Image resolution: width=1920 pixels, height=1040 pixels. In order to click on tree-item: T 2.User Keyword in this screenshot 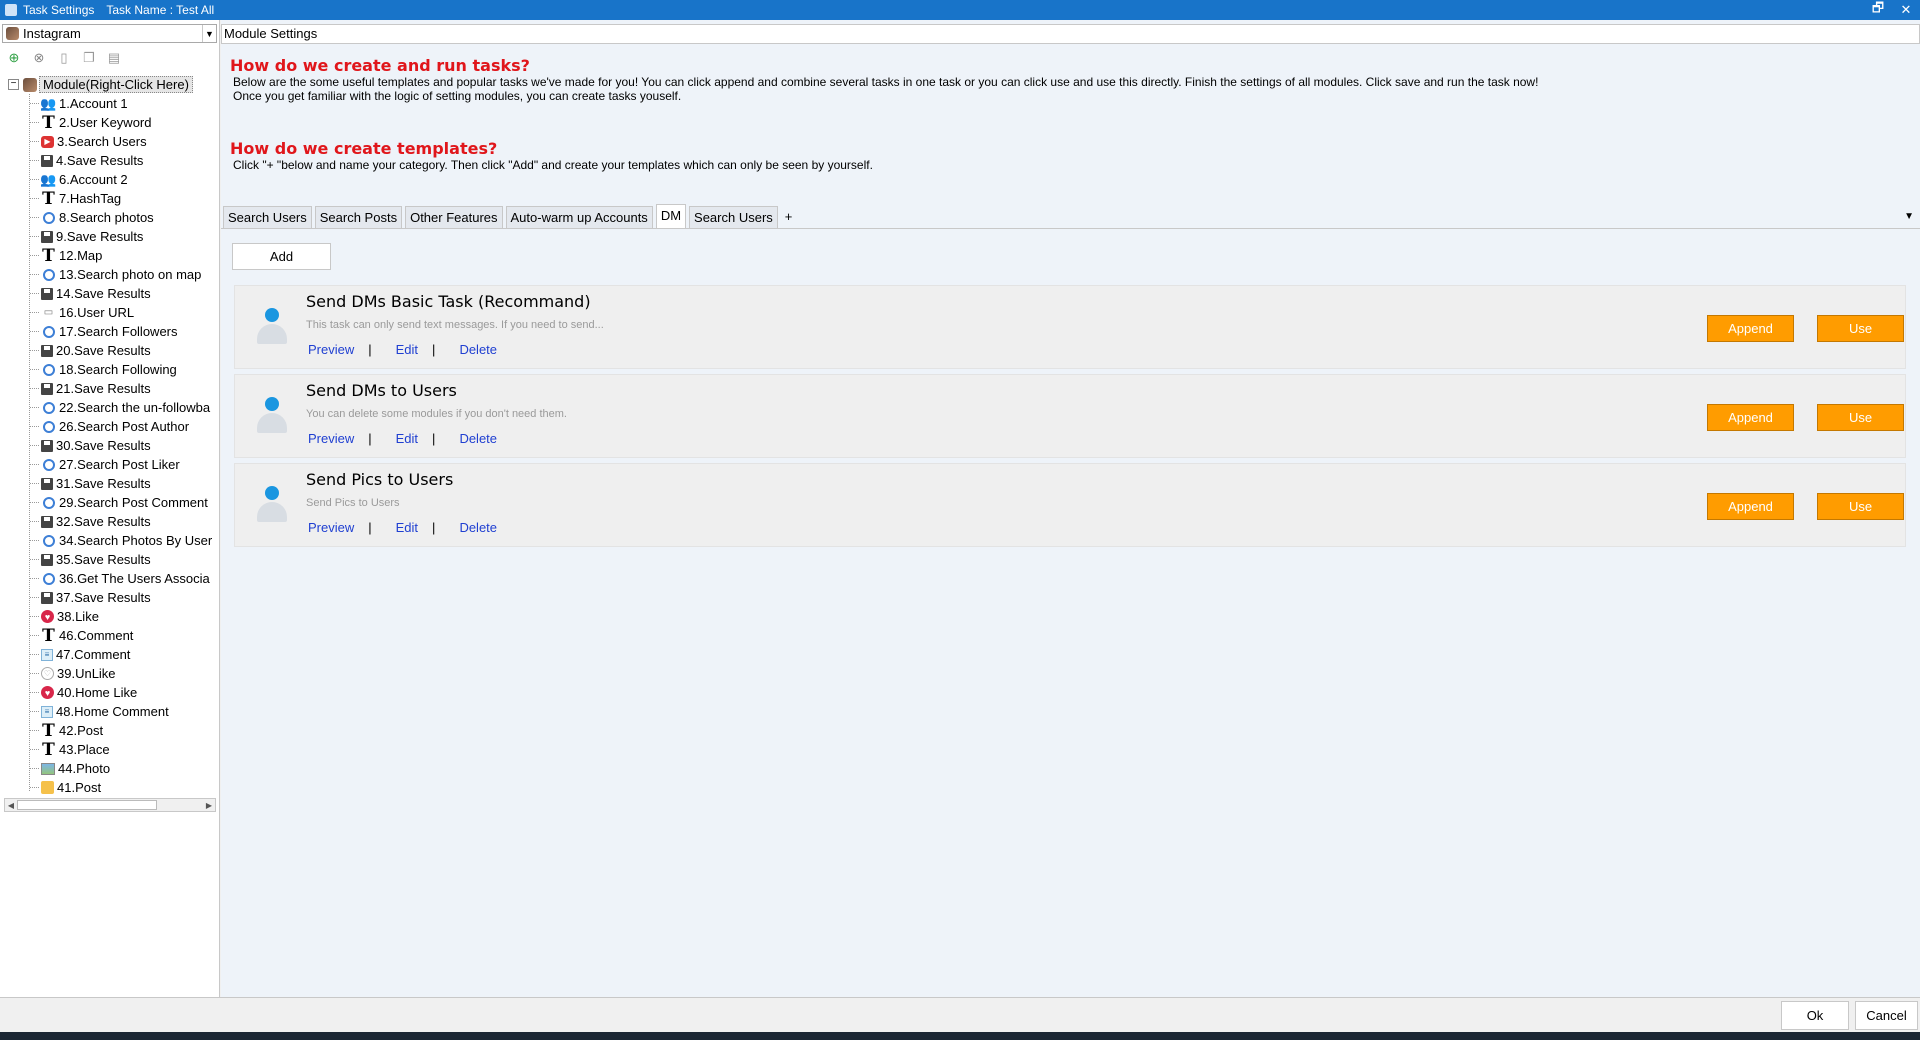, I will do `click(113, 123)`.